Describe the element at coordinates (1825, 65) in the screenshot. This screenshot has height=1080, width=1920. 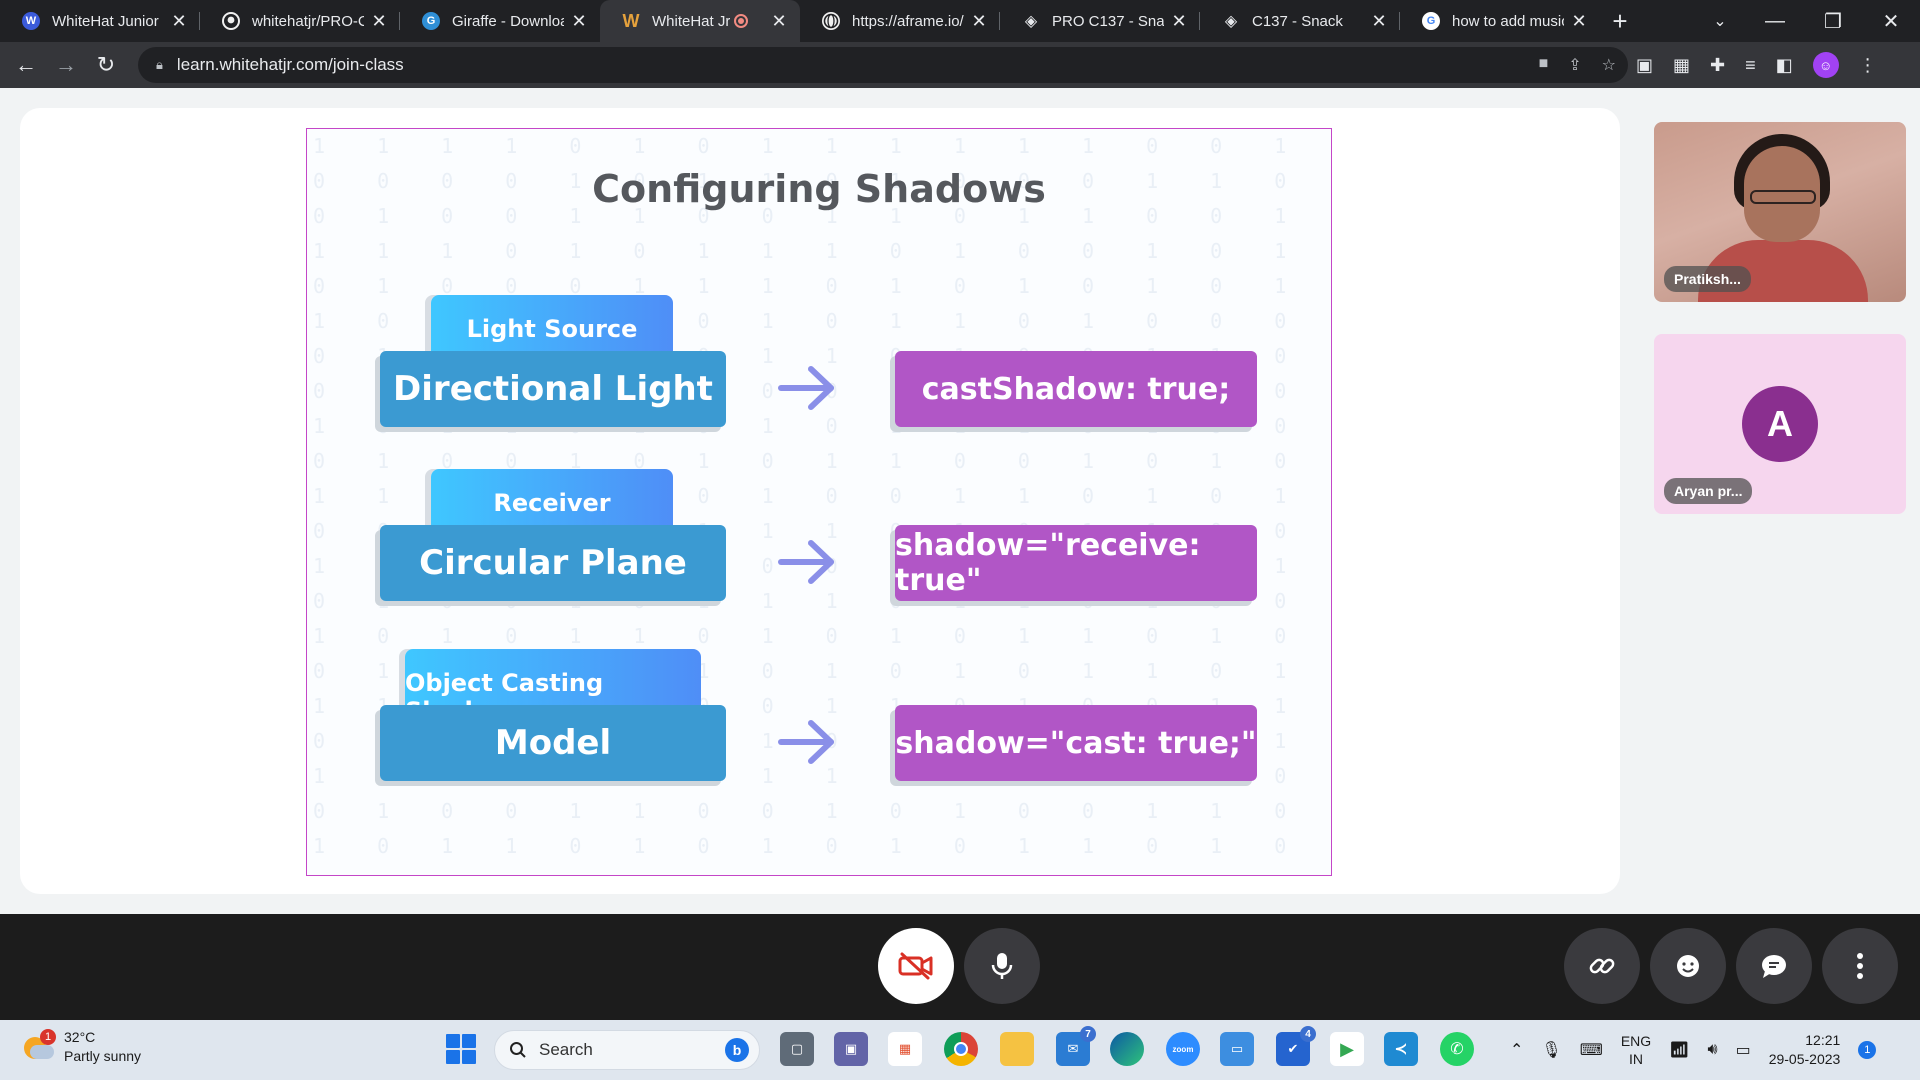
I see `profile-avatar-icon: ☺` at that location.